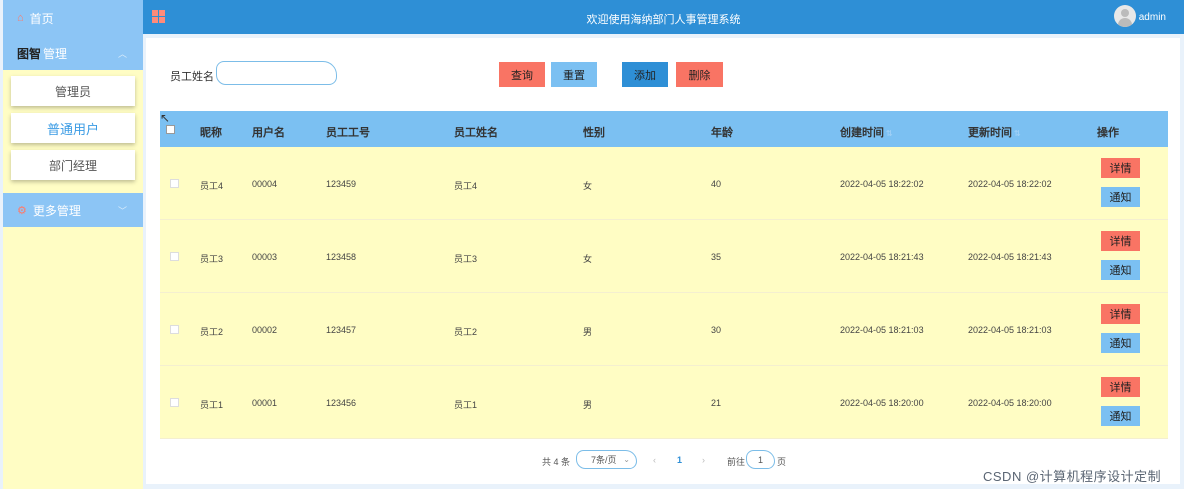  I want to click on cell-age: 35, so click(716, 257).